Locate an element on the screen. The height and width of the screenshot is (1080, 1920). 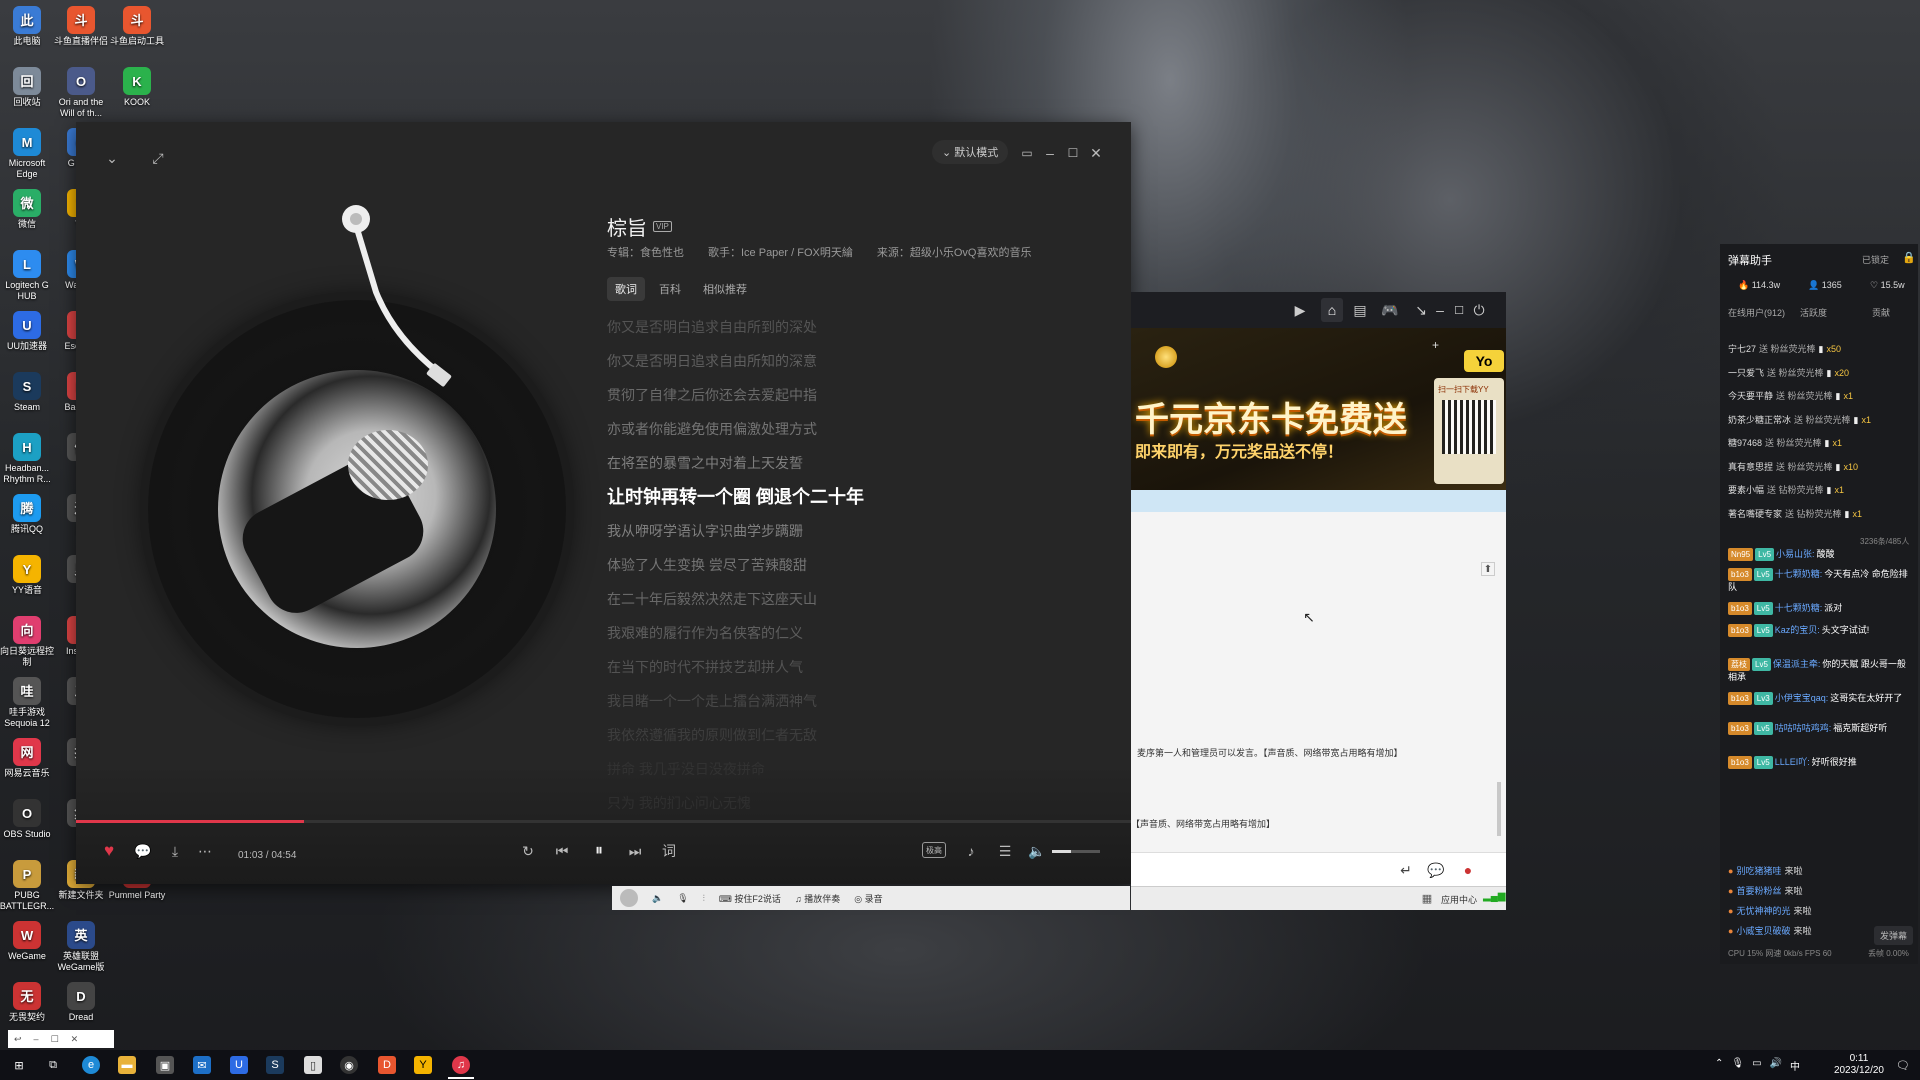
chat-scrollbar is located at coordinates (1499, 809).